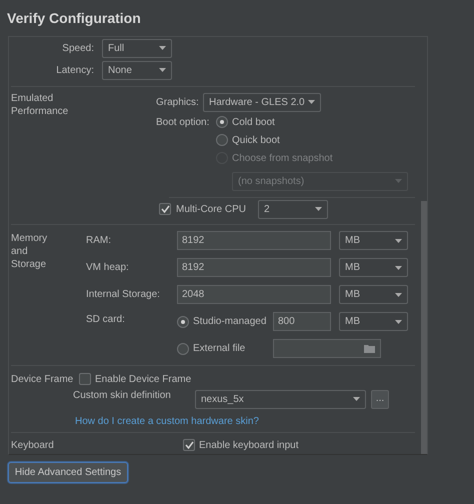 The width and height of the screenshot is (474, 504). Describe the element at coordinates (177, 102) in the screenshot. I see `field-label: Graphics:` at that location.